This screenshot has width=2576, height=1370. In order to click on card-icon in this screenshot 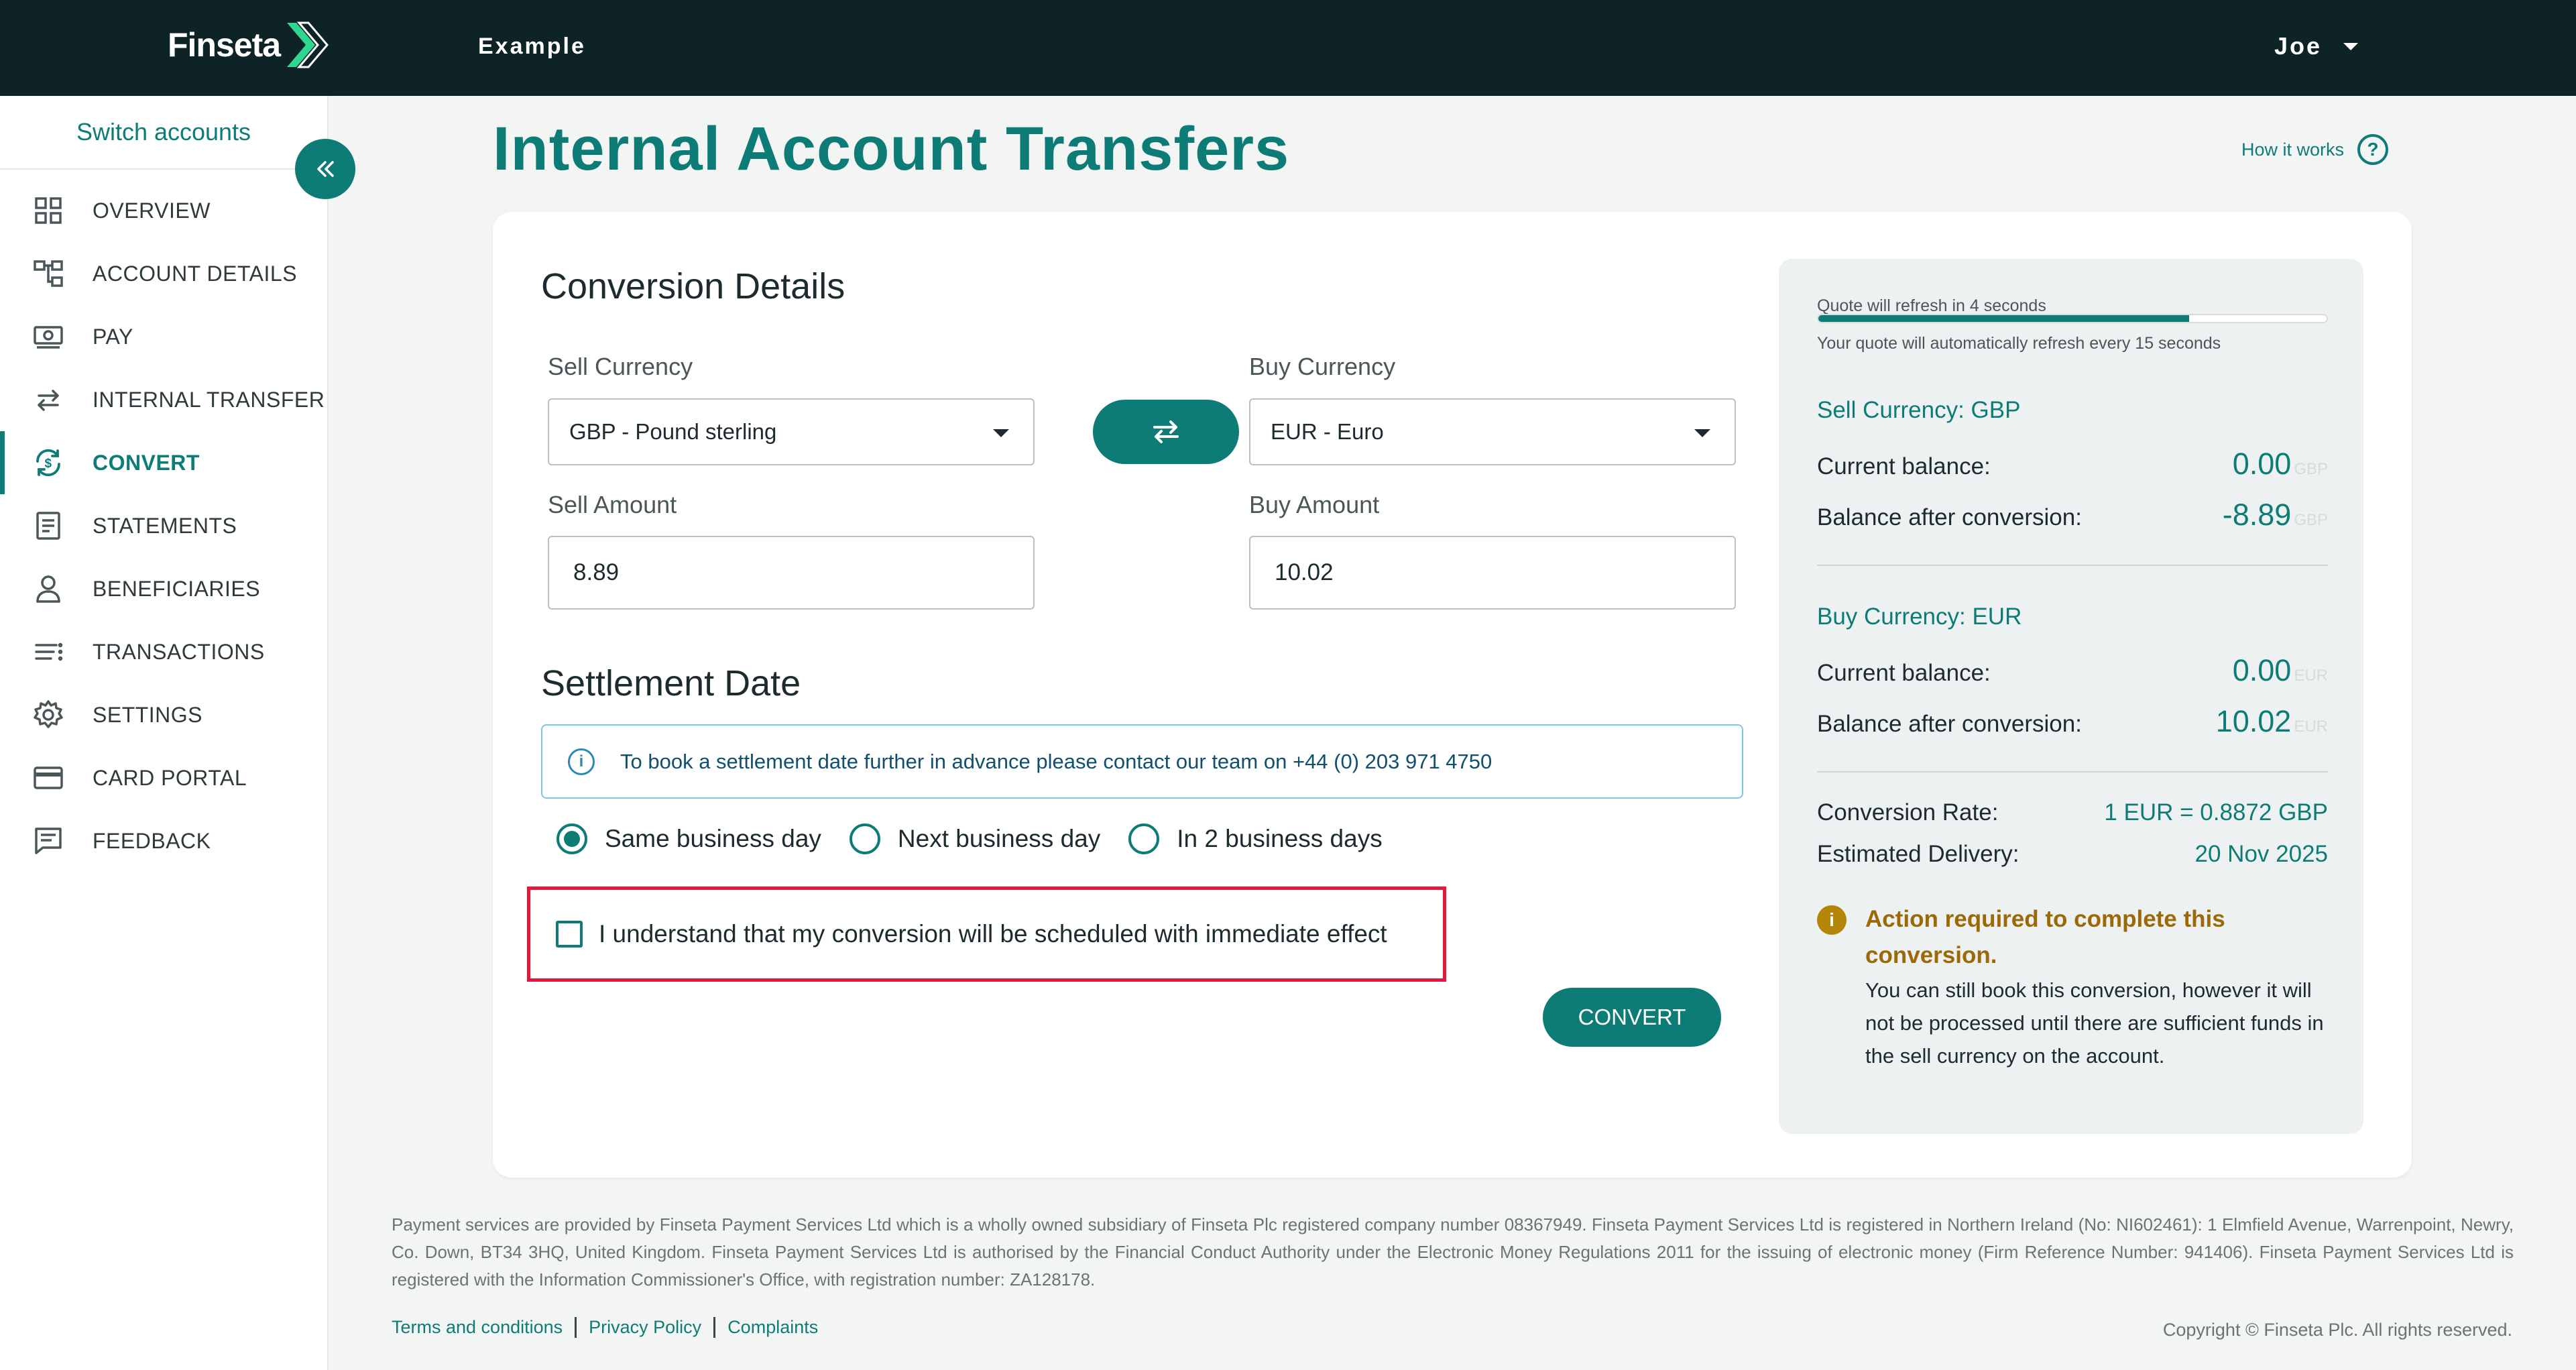, I will do `click(48, 778)`.